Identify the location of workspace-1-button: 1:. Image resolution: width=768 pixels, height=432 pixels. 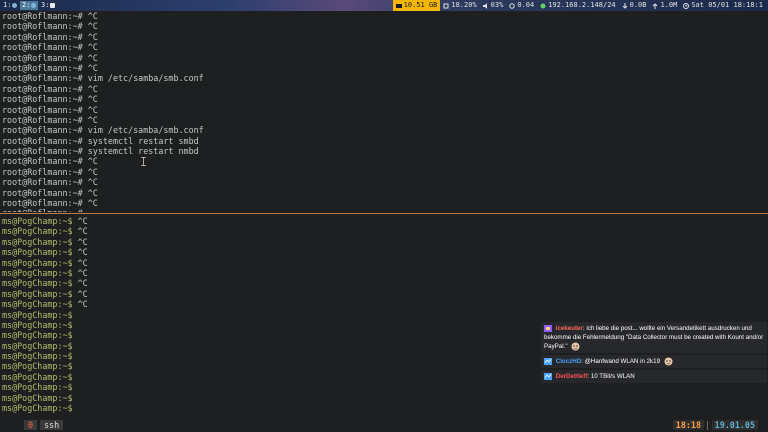
(10, 5).